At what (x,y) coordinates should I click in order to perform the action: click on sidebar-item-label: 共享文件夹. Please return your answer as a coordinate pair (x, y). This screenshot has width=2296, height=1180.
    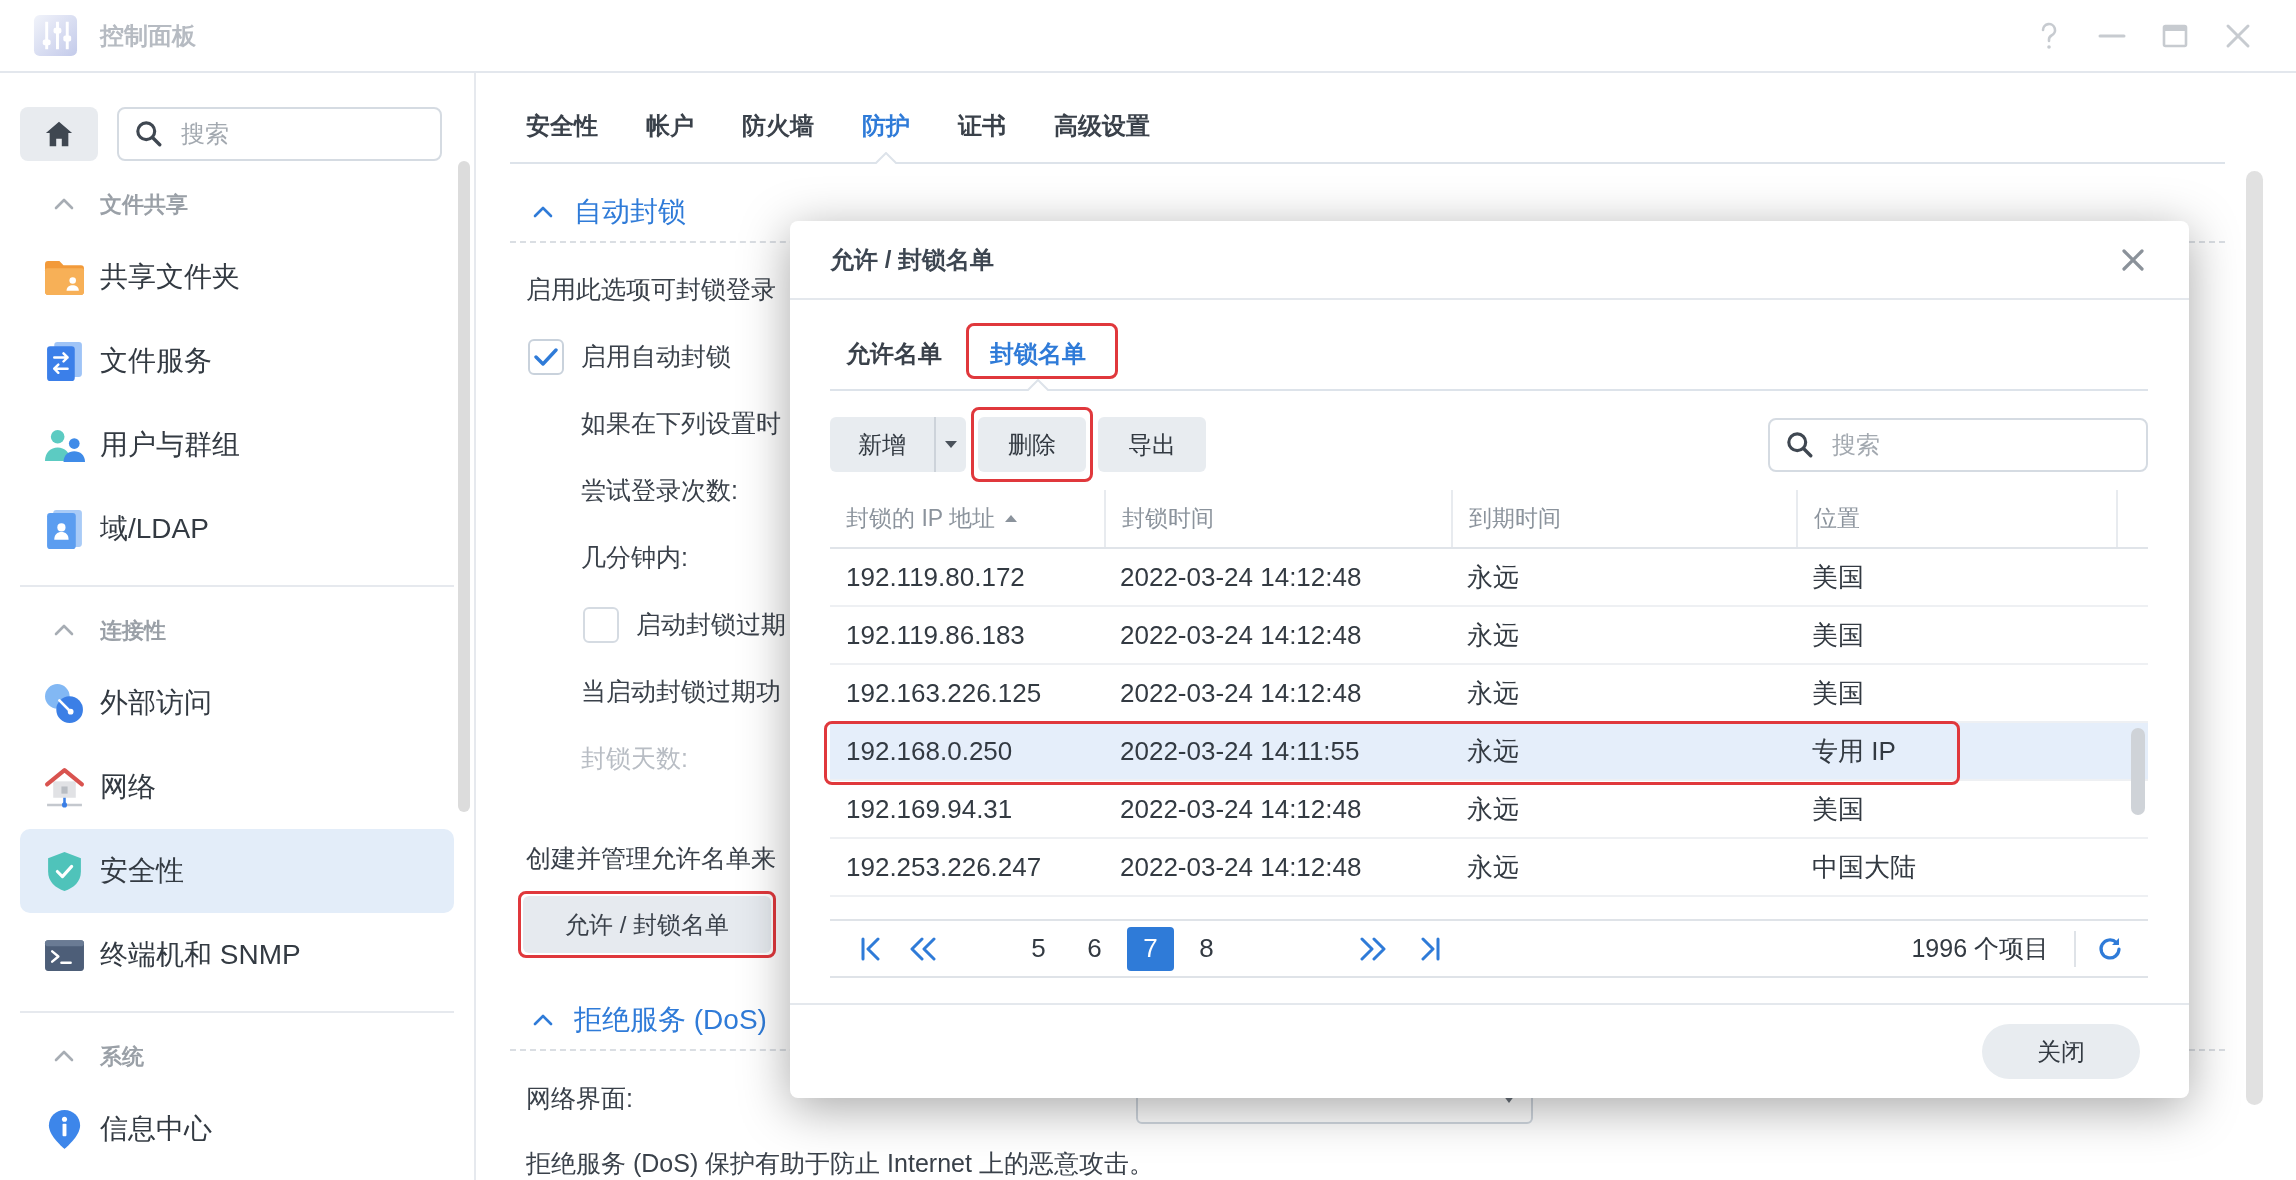
    Looking at the image, I should click on (170, 277).